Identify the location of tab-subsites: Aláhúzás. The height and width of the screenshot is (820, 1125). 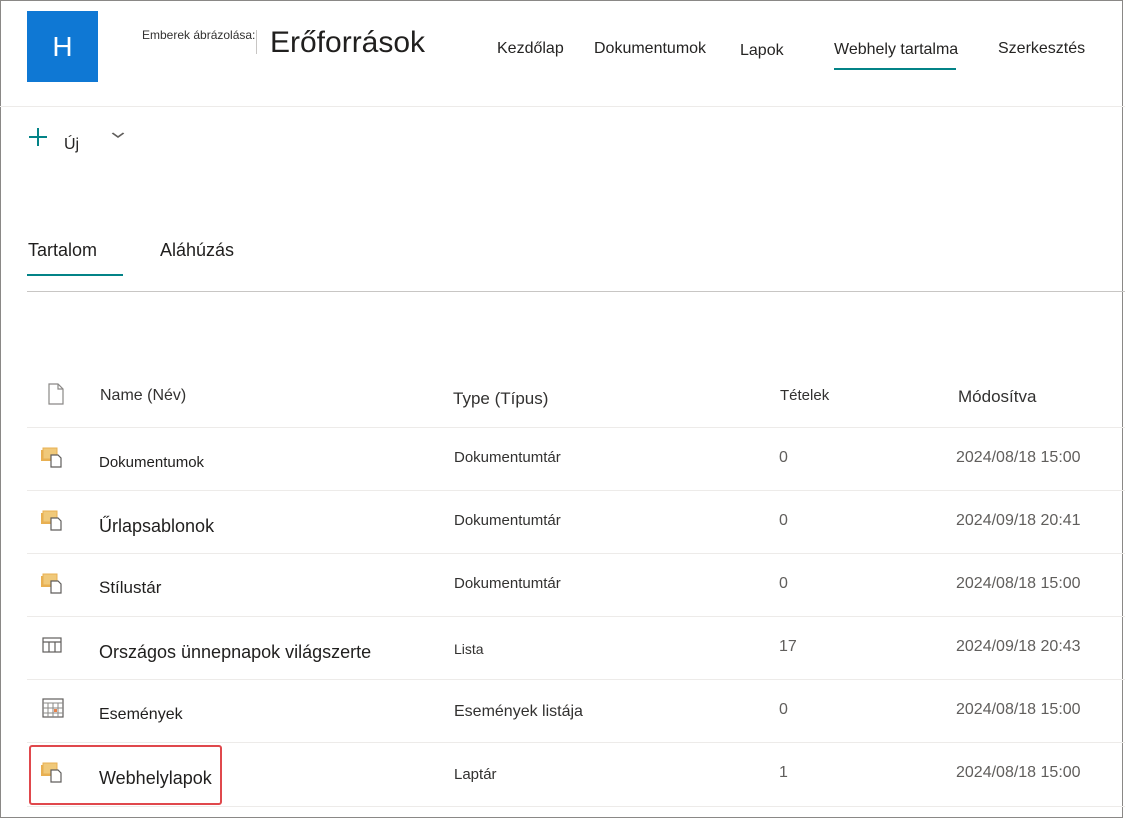
(197, 250).